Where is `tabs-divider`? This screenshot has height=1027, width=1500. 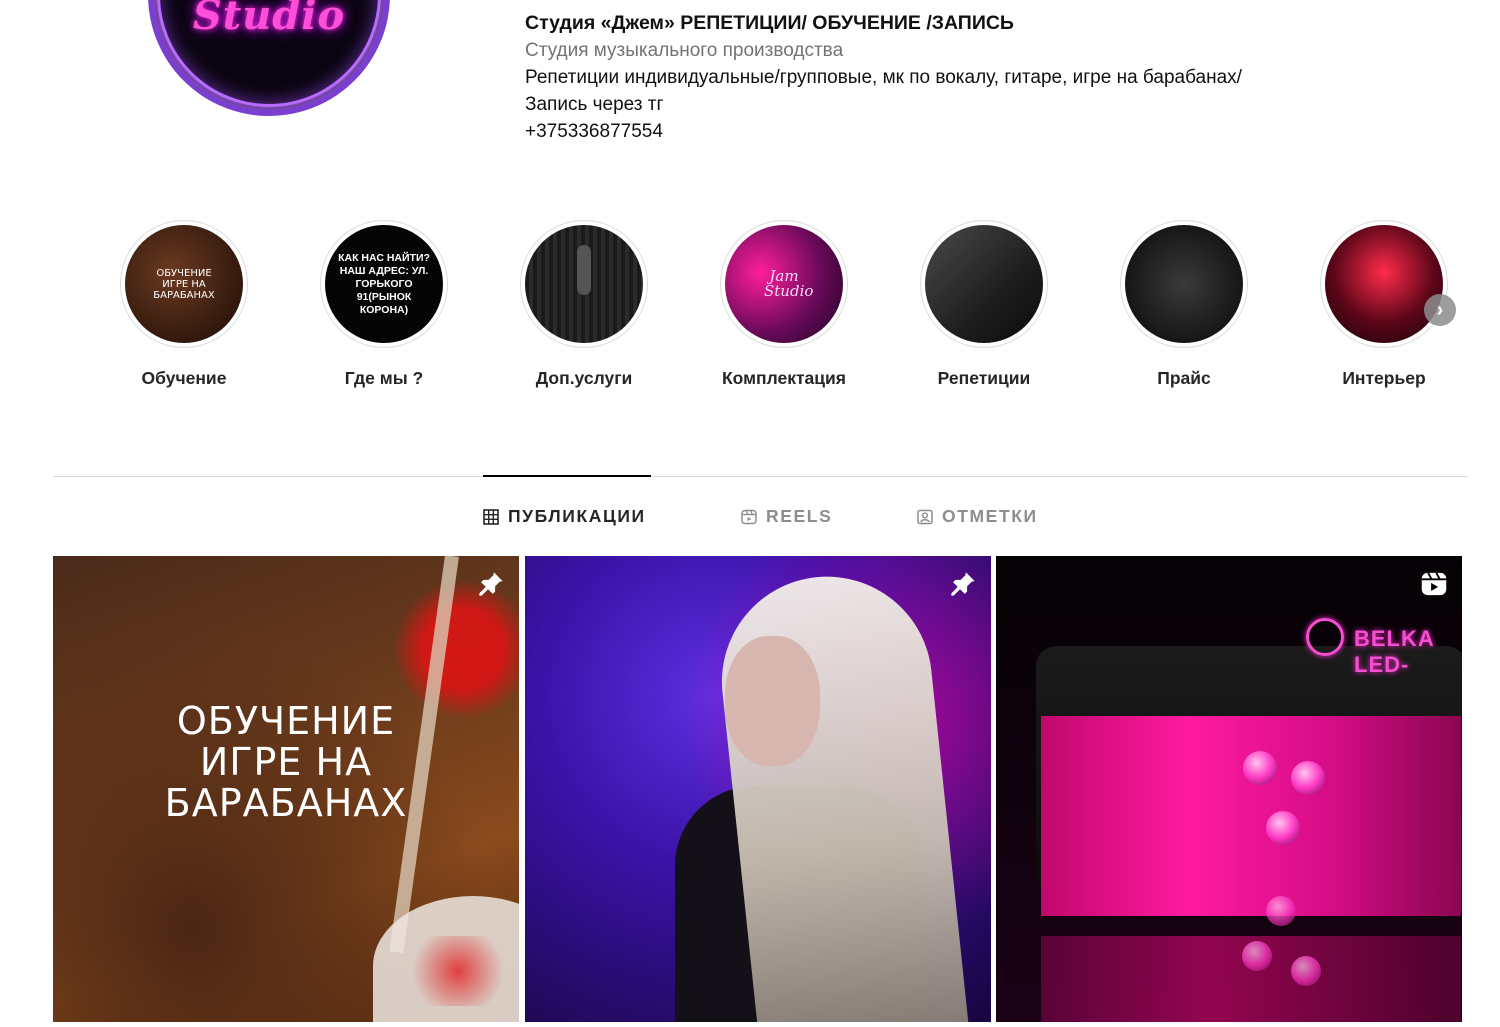
tabs-divider is located at coordinates (760, 476).